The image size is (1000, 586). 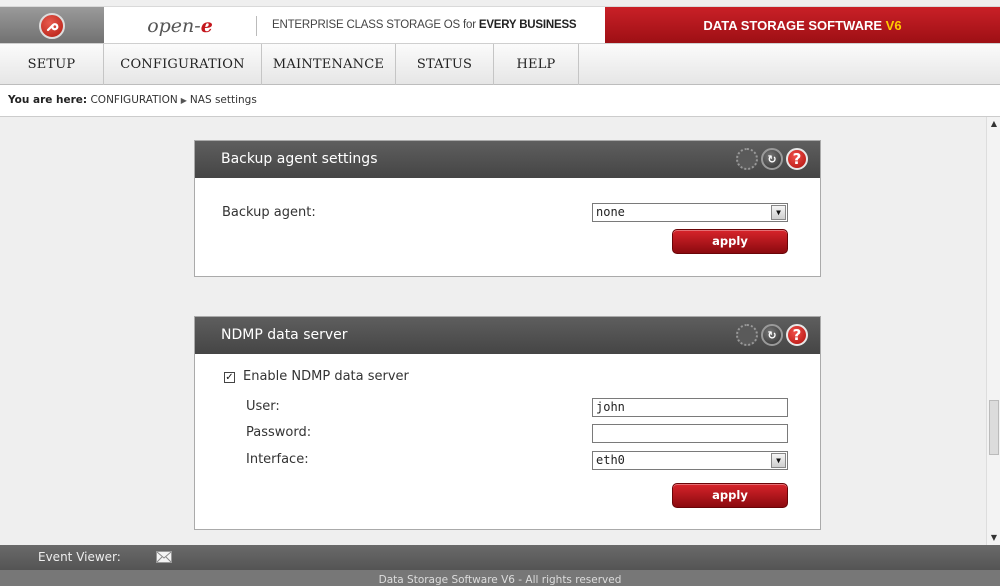 What do you see at coordinates (536, 64) in the screenshot?
I see `nav-help: HELP` at bounding box center [536, 64].